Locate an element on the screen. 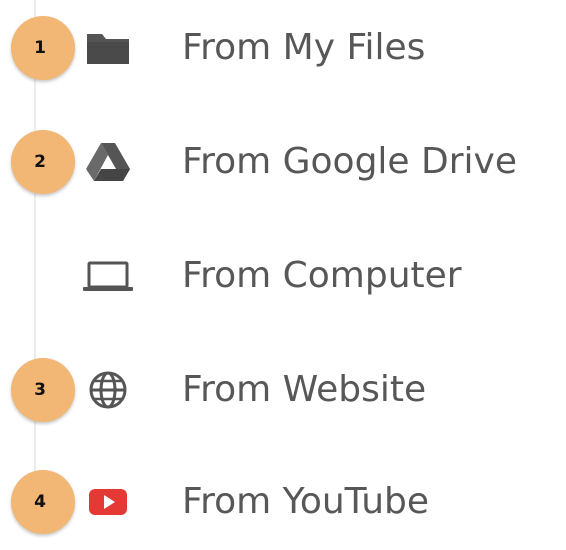 The image size is (566, 550). step-badge-number: 1 is located at coordinates (40, 48).